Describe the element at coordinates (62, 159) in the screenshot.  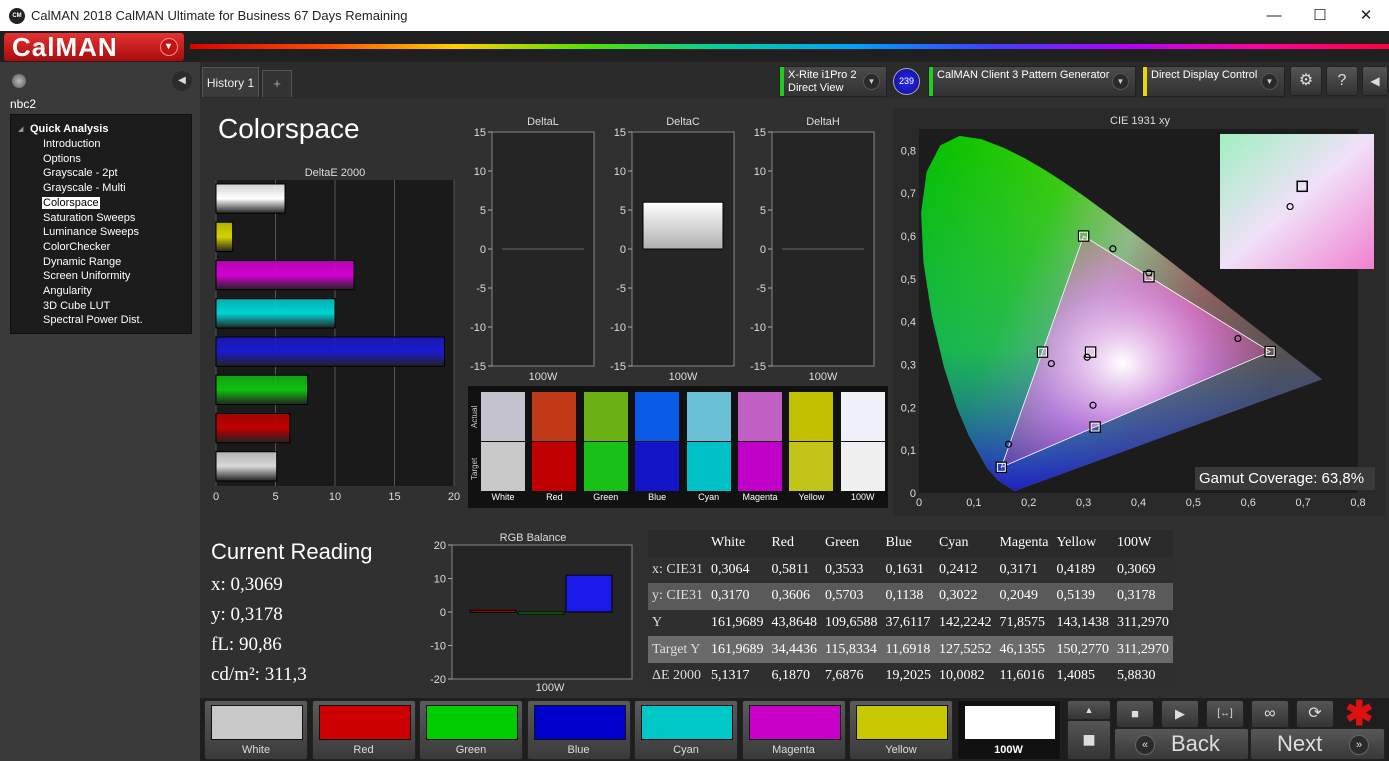
I see `tree-item: Options` at that location.